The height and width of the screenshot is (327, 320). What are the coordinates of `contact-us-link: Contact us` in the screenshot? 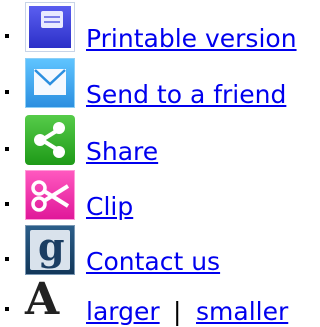 It's located at (153, 262).